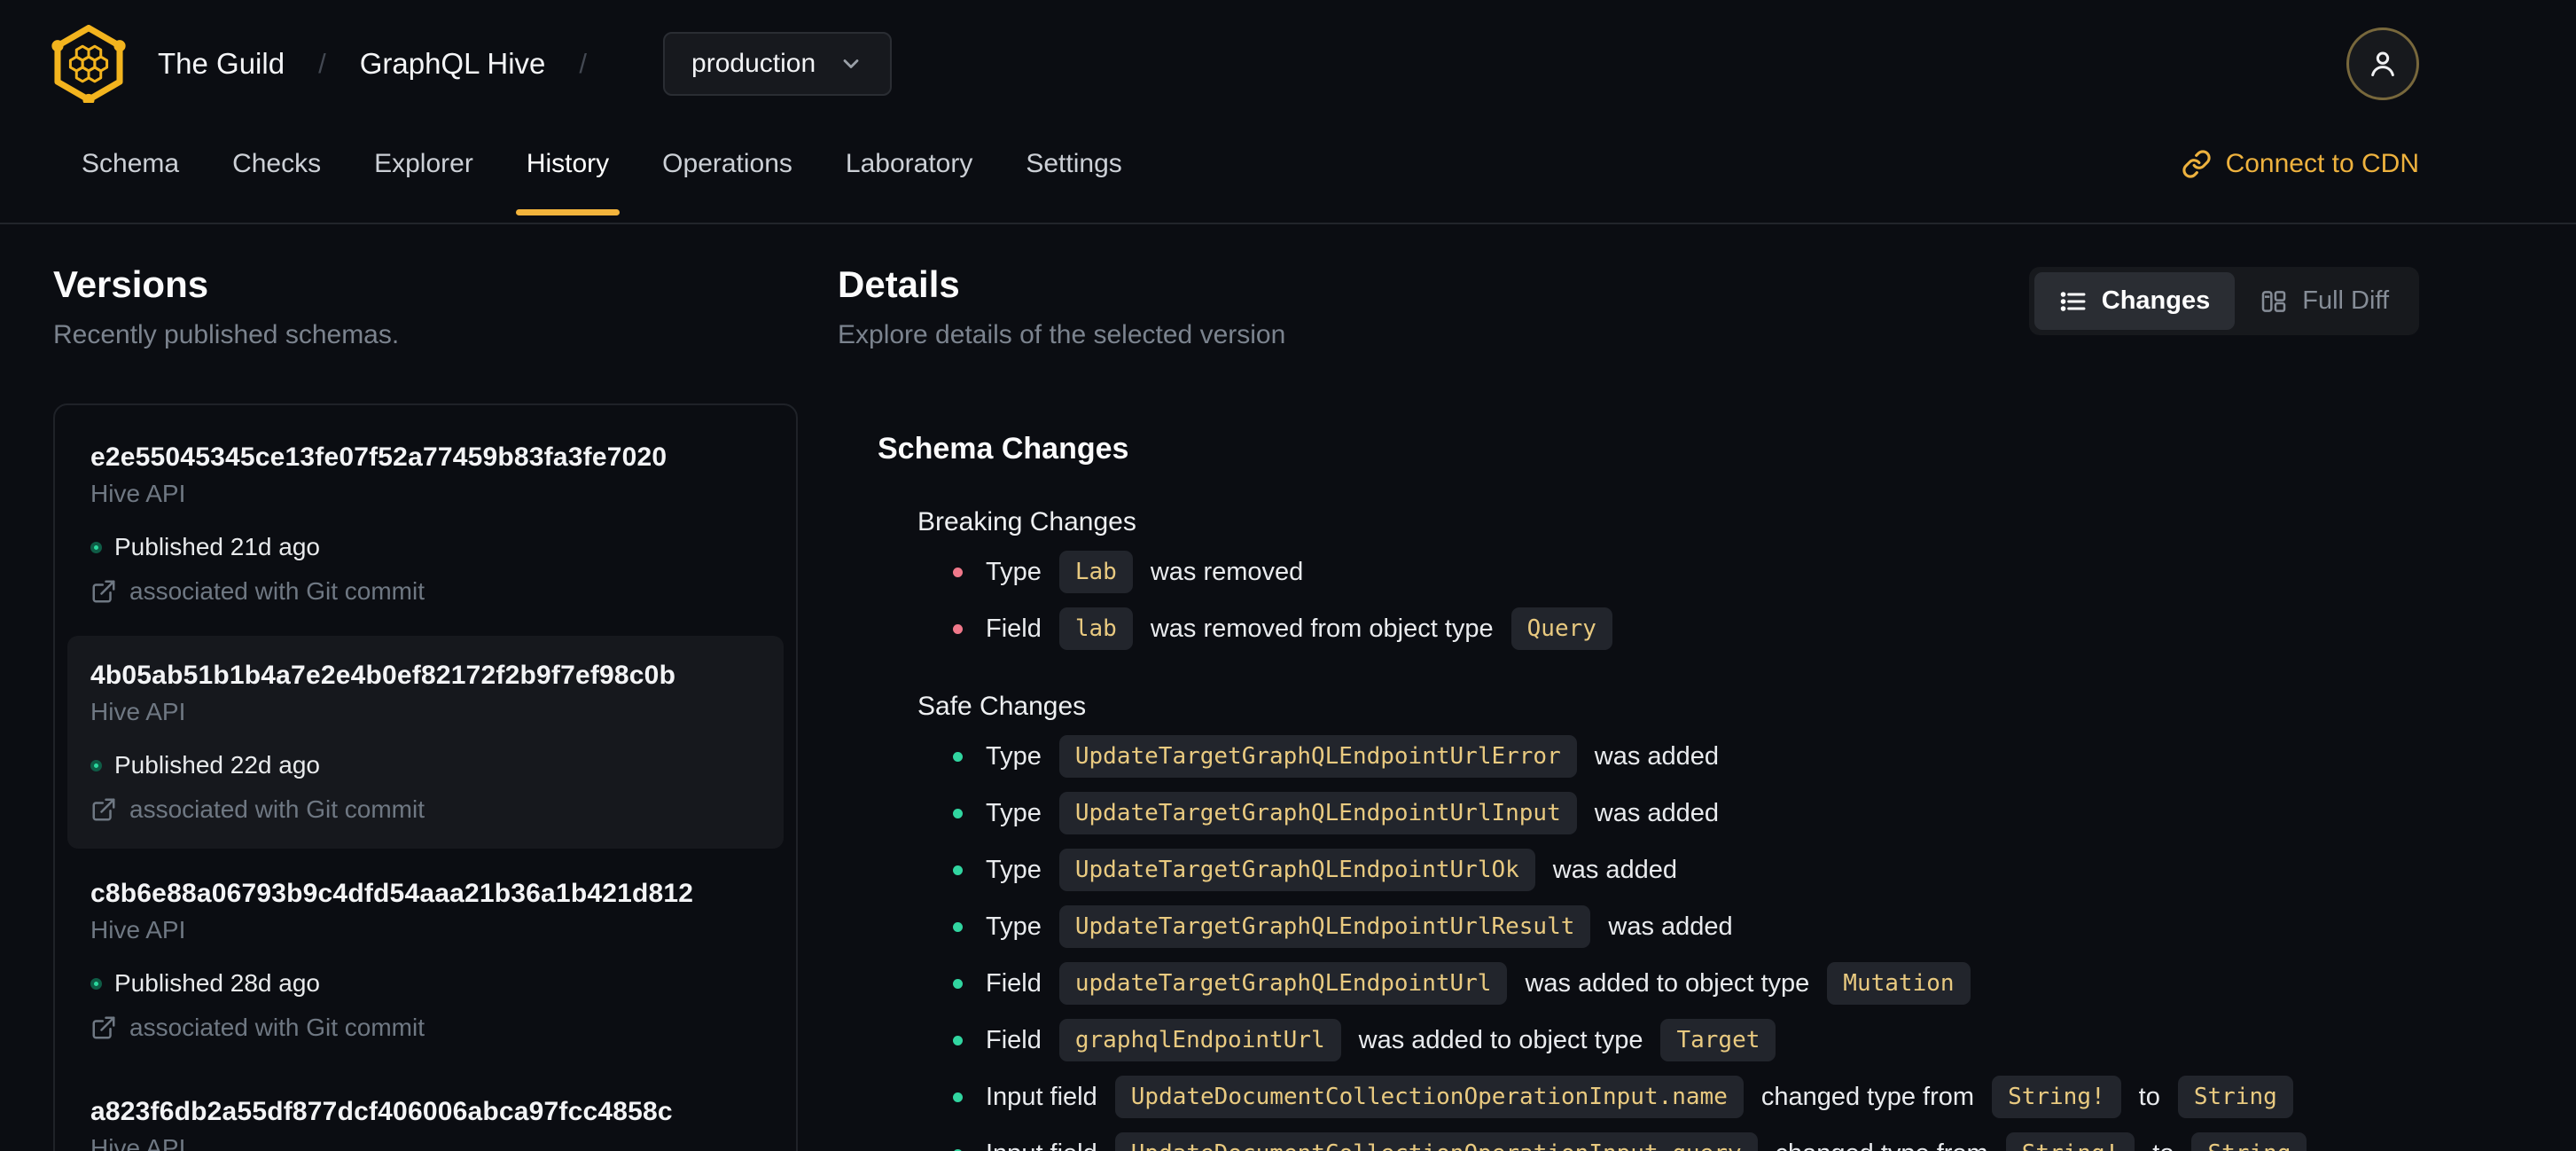 The height and width of the screenshot is (1151, 2576). I want to click on tab-explorer: Explorer, so click(423, 164).